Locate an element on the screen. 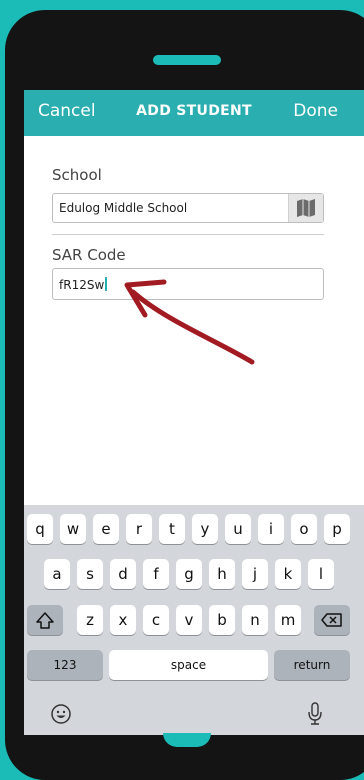 The height and width of the screenshot is (780, 364). key-r: r is located at coordinates (139, 529).